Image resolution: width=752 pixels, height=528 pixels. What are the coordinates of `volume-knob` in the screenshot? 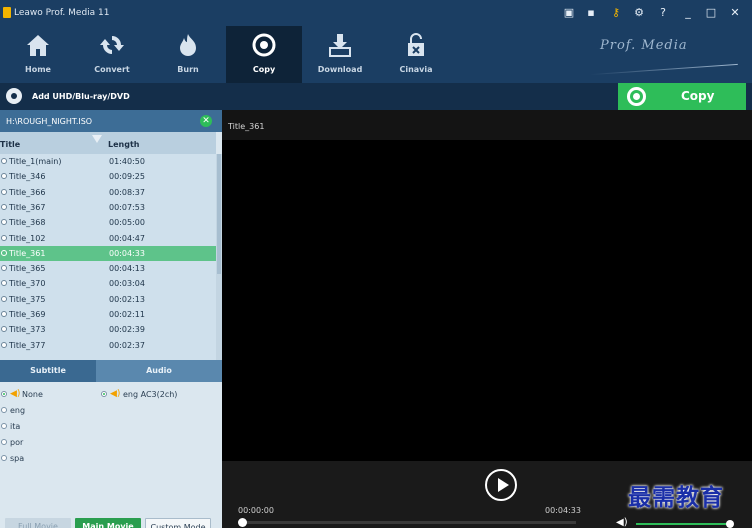 It's located at (730, 524).